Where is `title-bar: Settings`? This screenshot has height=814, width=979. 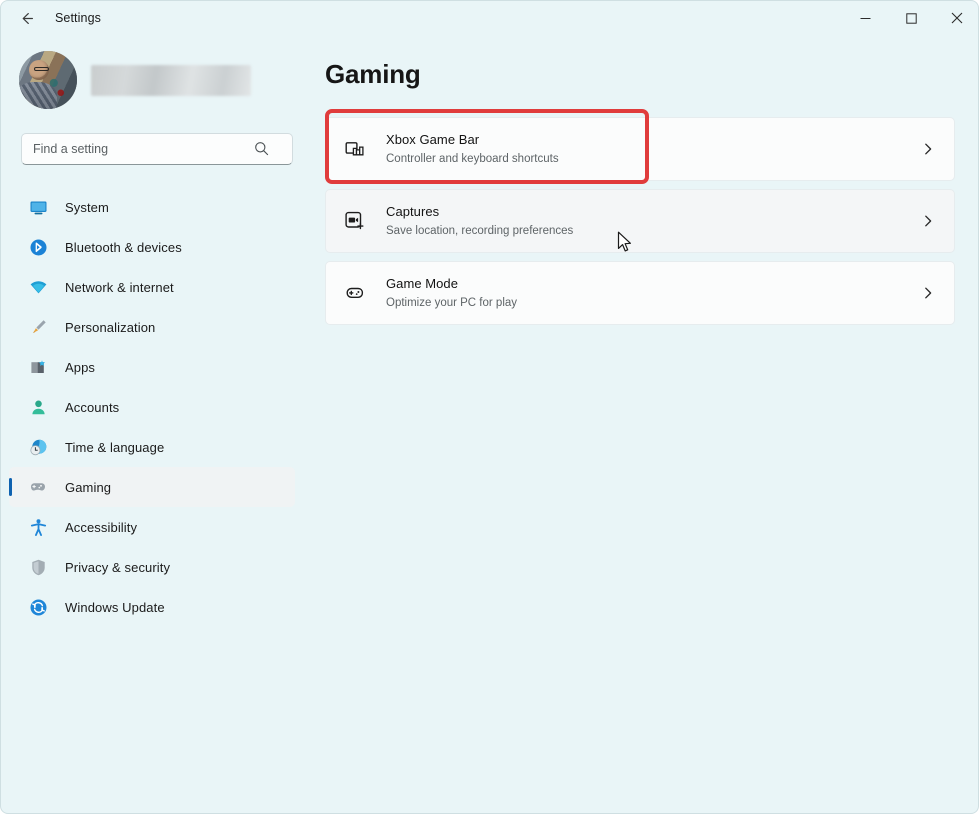 title-bar: Settings is located at coordinates (489, 18).